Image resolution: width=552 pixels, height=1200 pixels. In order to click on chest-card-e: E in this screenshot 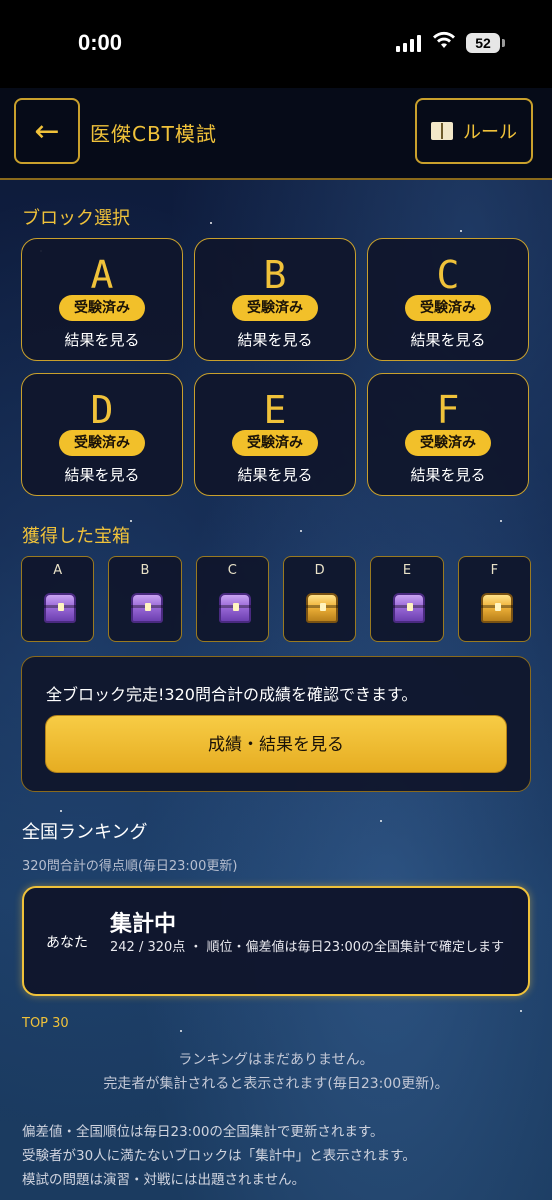, I will do `click(407, 599)`.